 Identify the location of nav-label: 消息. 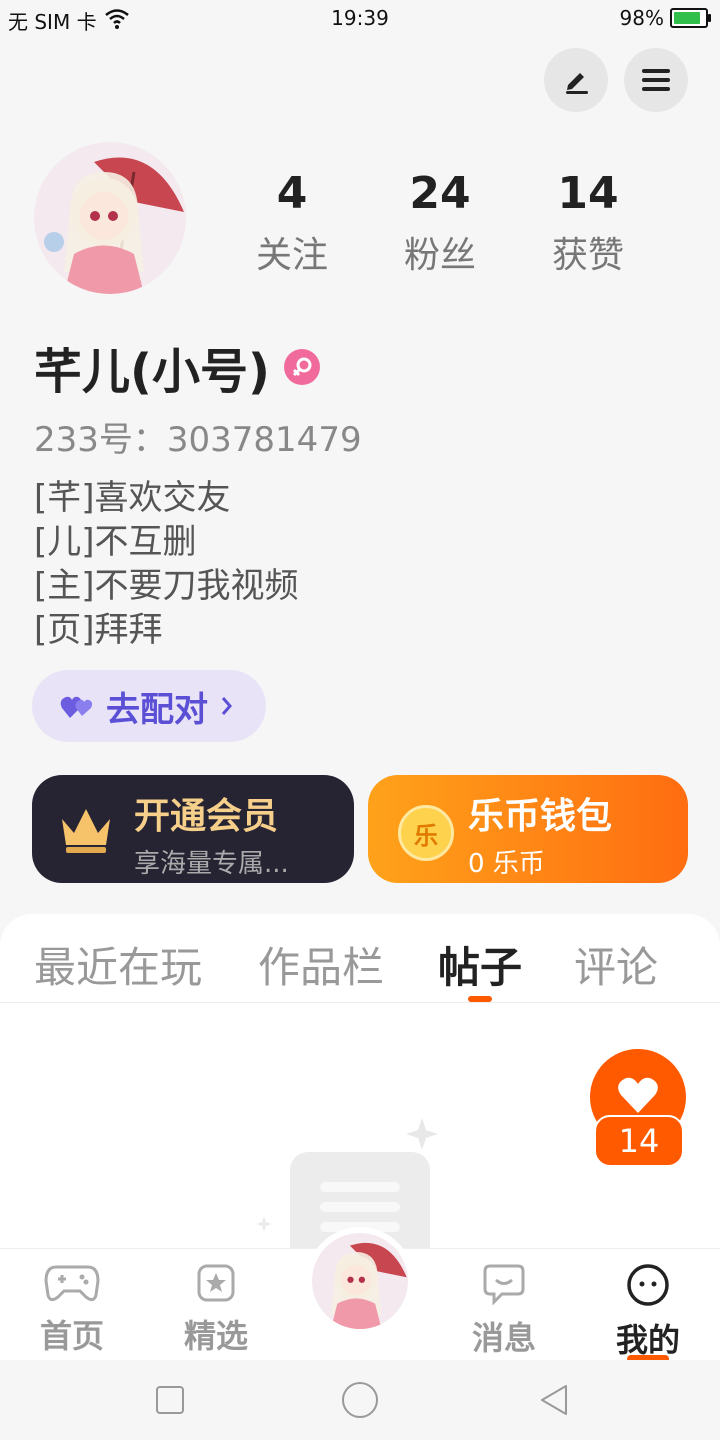
(503, 1338).